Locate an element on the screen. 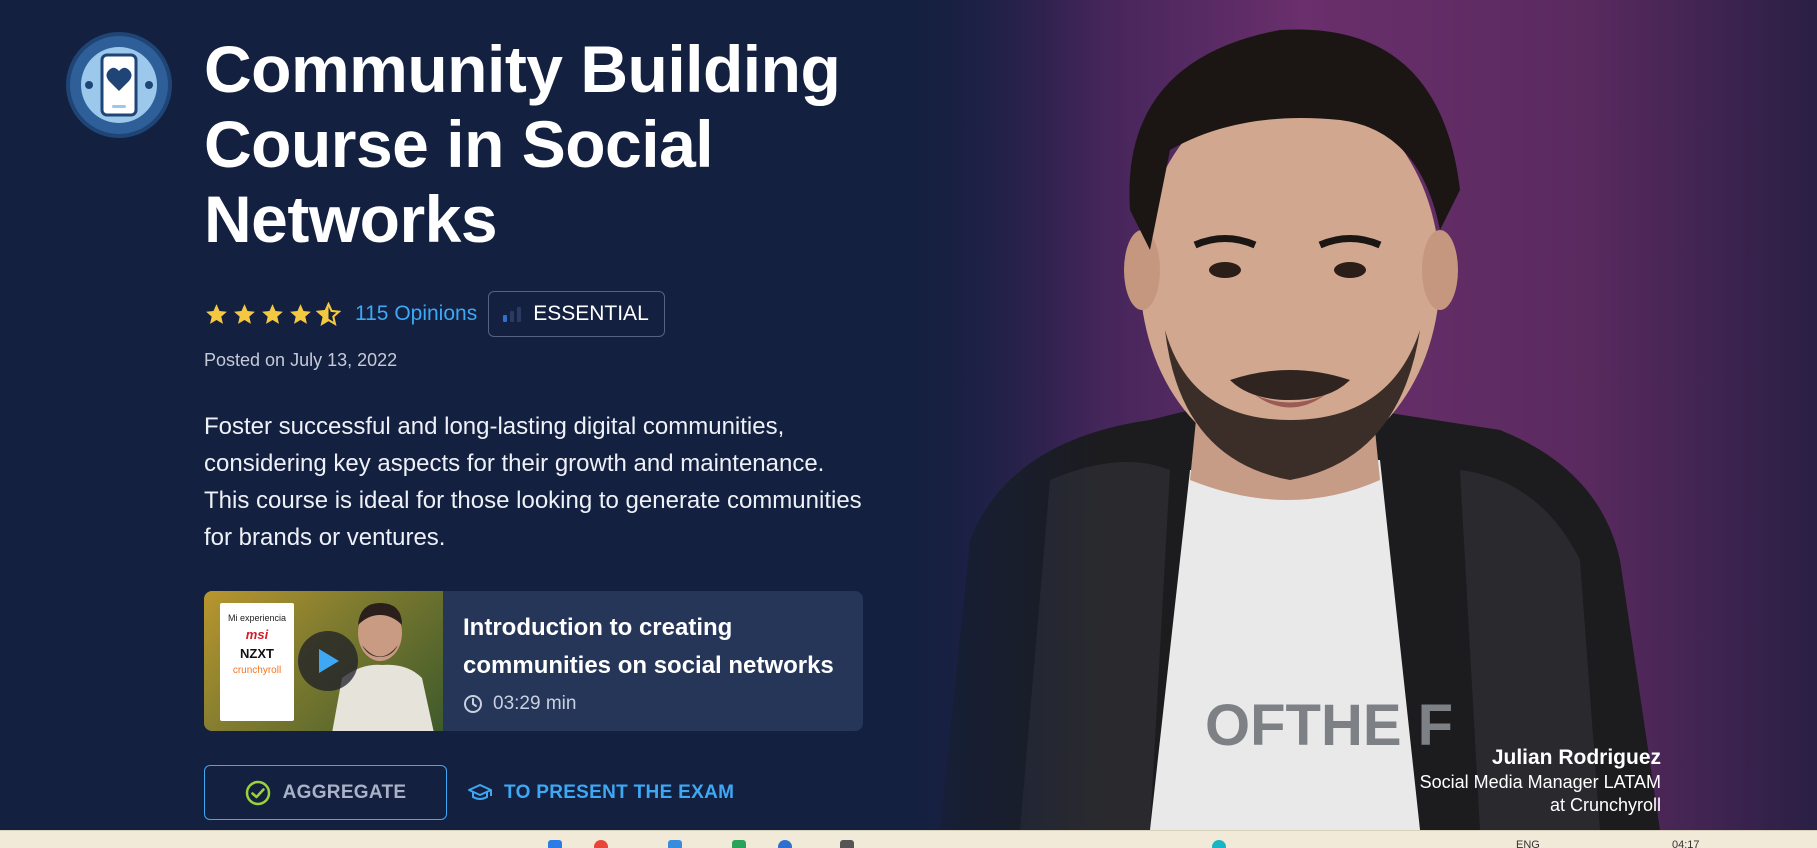 This screenshot has height=848, width=1817. phone-heart-icon is located at coordinates (119, 85).